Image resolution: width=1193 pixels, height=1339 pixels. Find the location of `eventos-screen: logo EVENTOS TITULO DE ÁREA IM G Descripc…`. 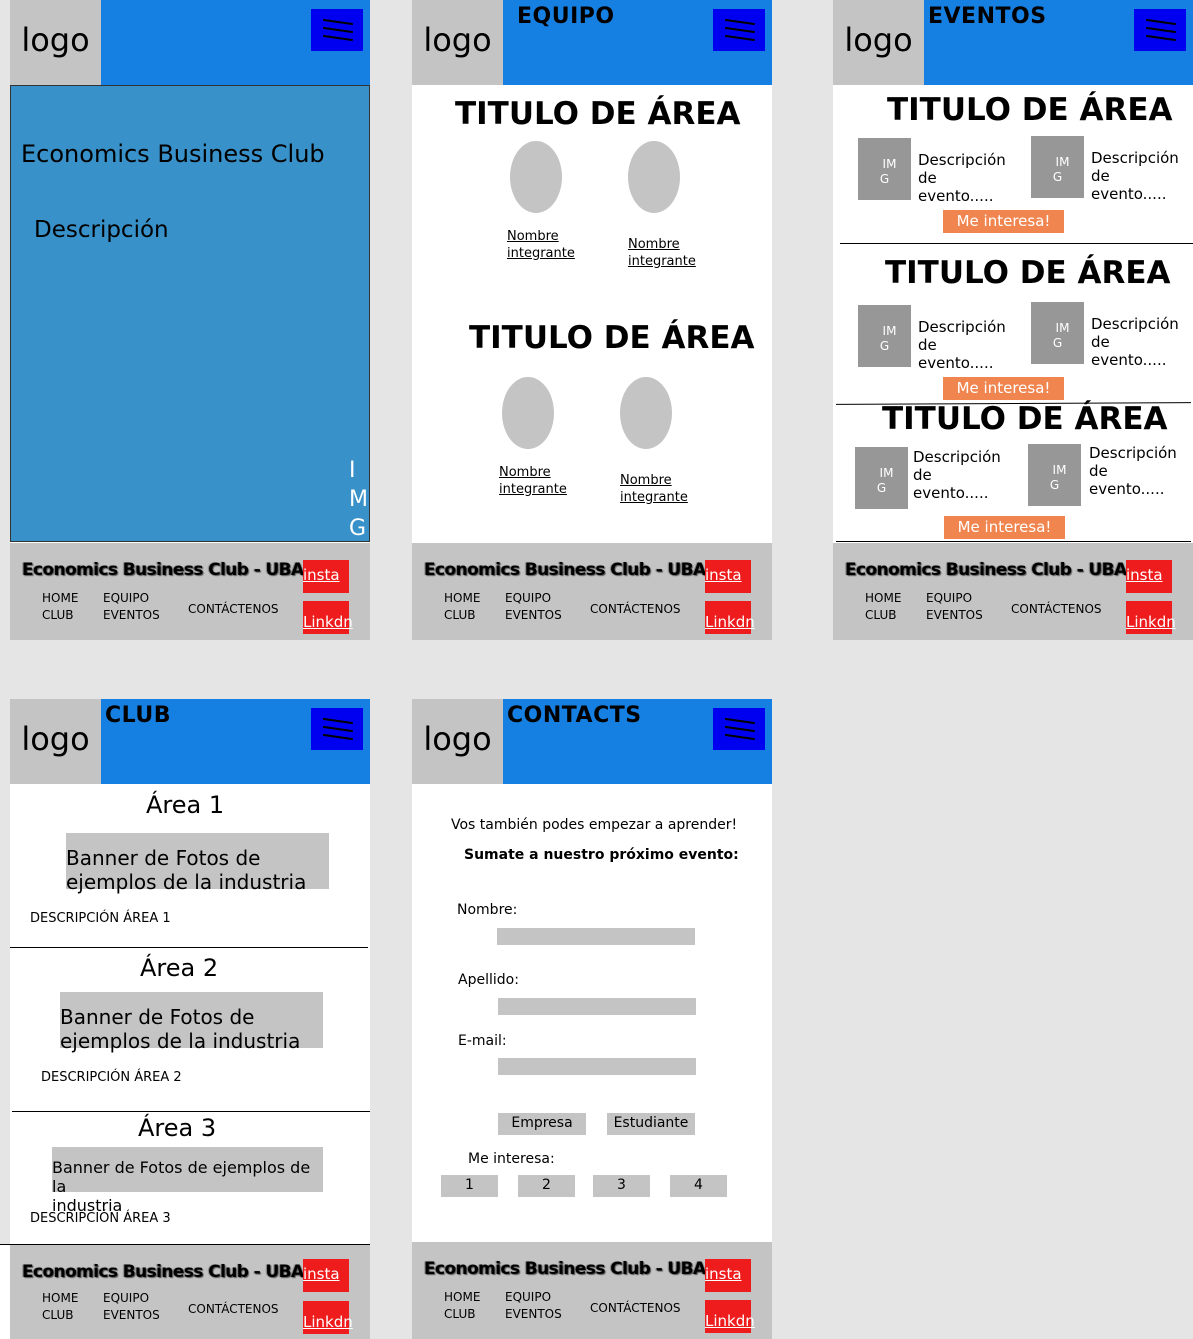

eventos-screen: logo EVENTOS TITULO DE ÁREA IM G Descripc… is located at coordinates (1013, 320).